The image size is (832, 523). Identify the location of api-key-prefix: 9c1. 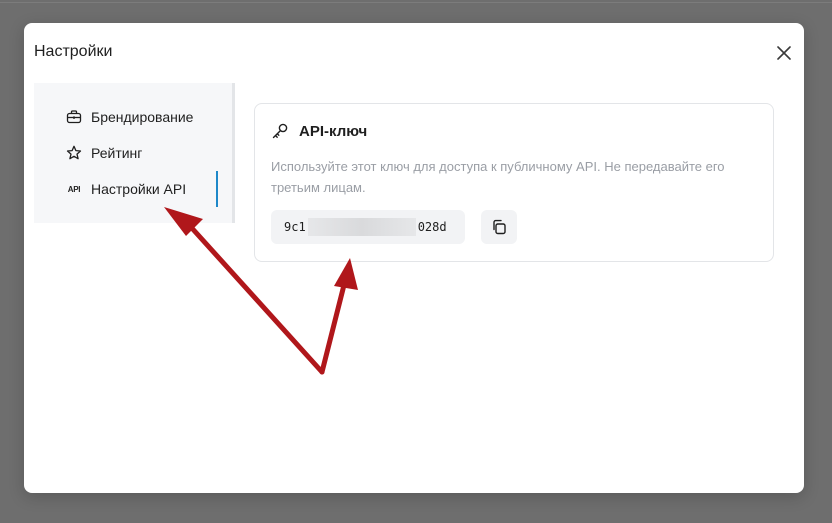
(295, 227).